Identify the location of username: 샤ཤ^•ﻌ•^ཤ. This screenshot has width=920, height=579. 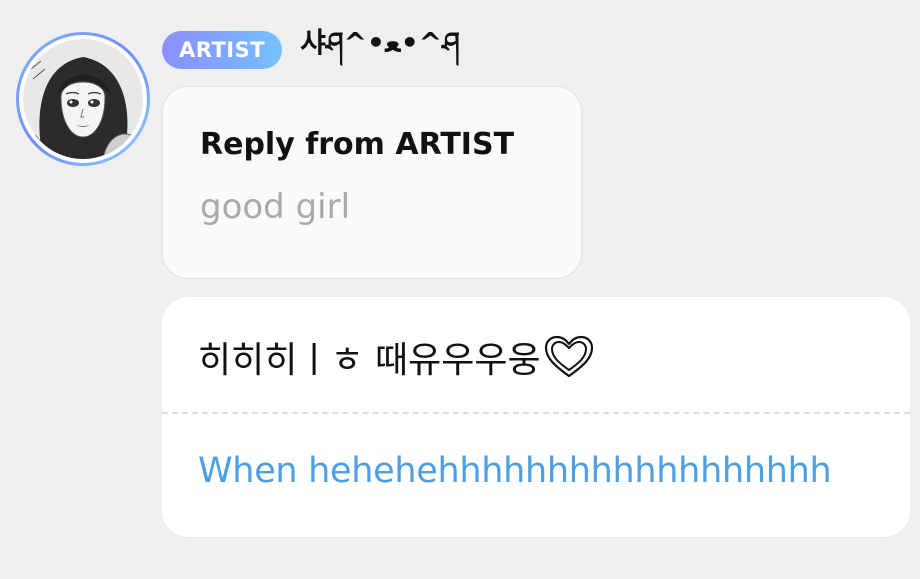
(380, 50).